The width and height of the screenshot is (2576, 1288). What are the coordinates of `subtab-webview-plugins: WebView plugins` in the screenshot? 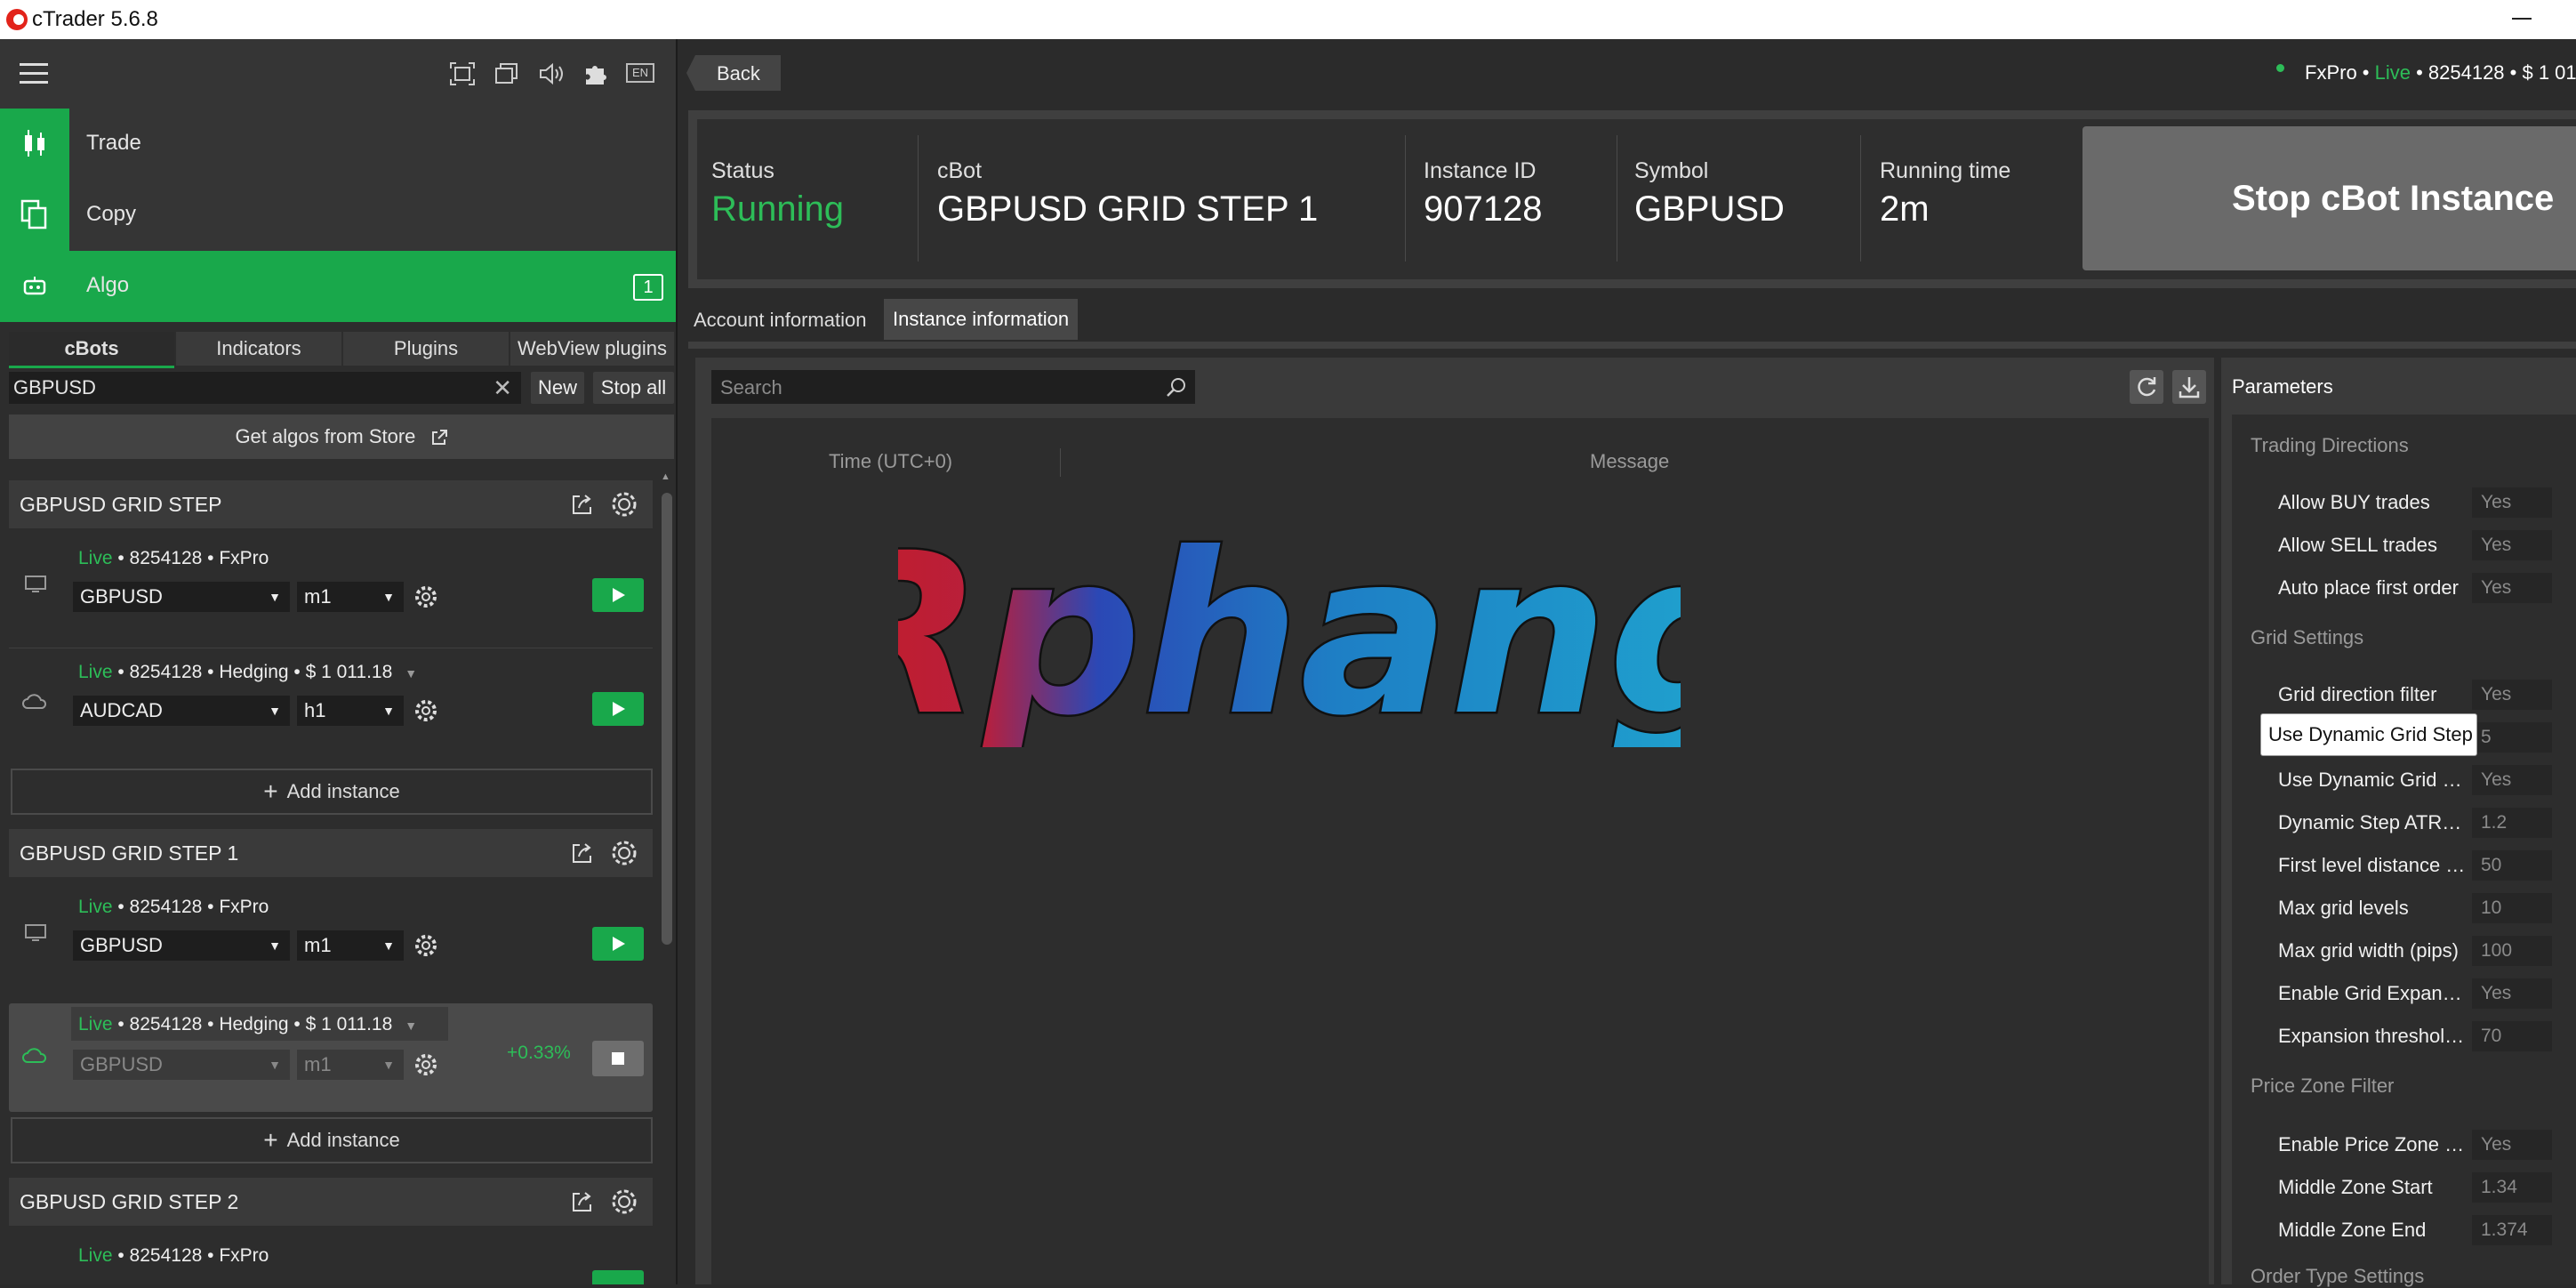 It's located at (592, 349).